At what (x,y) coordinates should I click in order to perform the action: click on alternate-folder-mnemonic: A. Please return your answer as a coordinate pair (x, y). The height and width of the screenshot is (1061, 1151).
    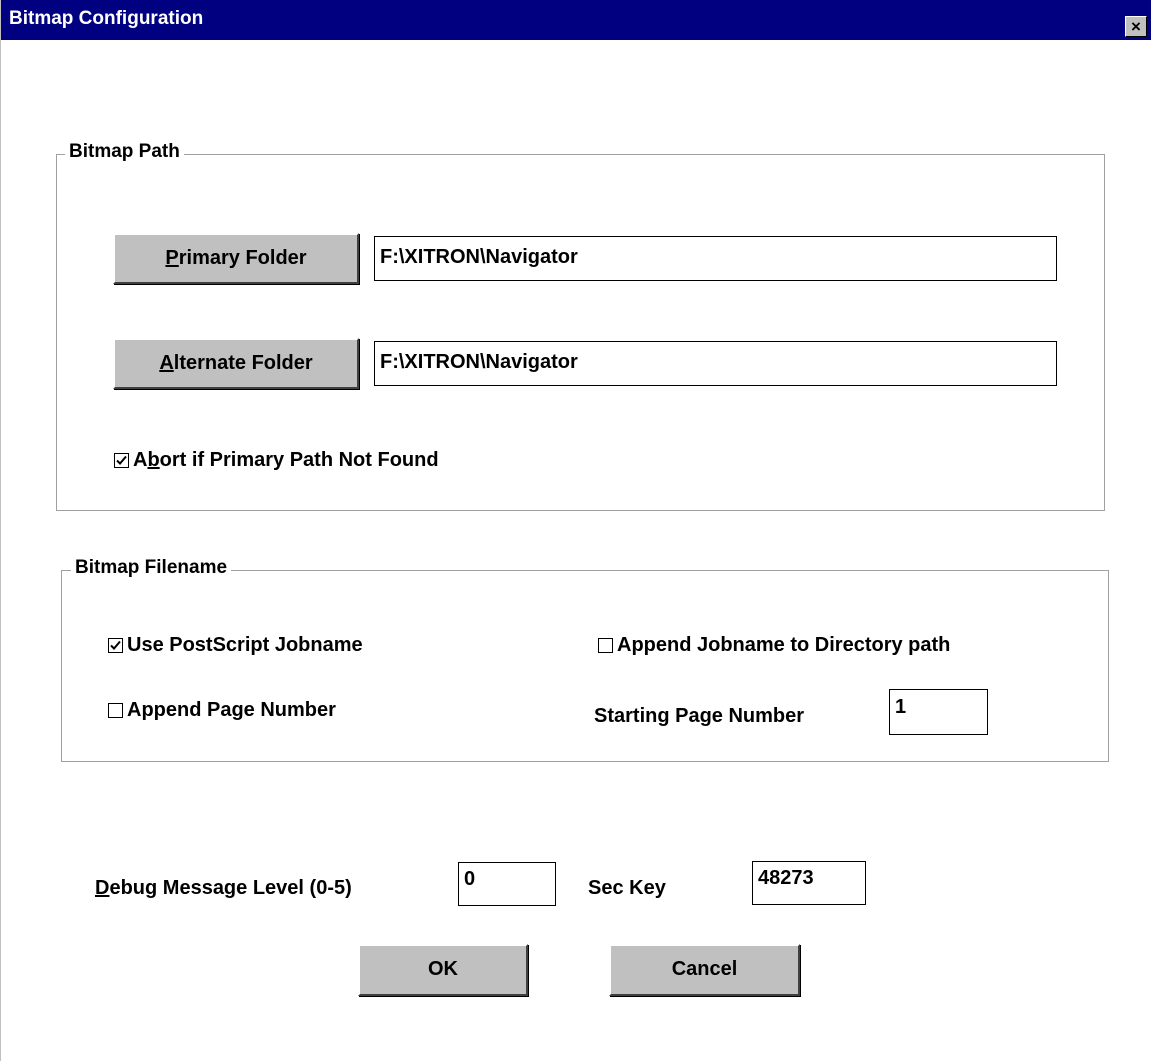
    Looking at the image, I should click on (166, 363).